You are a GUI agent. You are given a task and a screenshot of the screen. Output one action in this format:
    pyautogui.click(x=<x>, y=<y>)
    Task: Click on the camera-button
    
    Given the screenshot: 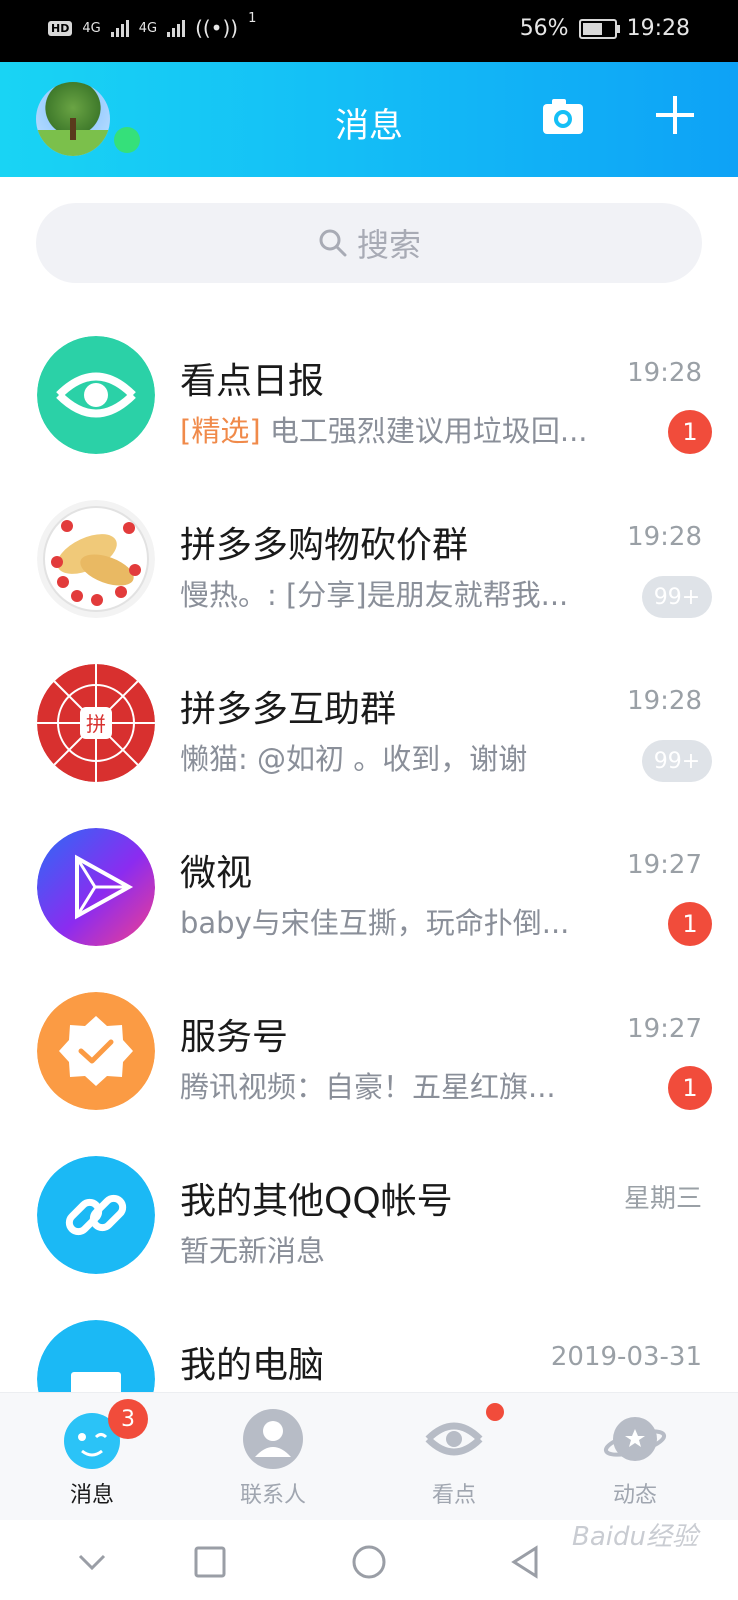 What is the action you would take?
    pyautogui.click(x=563, y=117)
    